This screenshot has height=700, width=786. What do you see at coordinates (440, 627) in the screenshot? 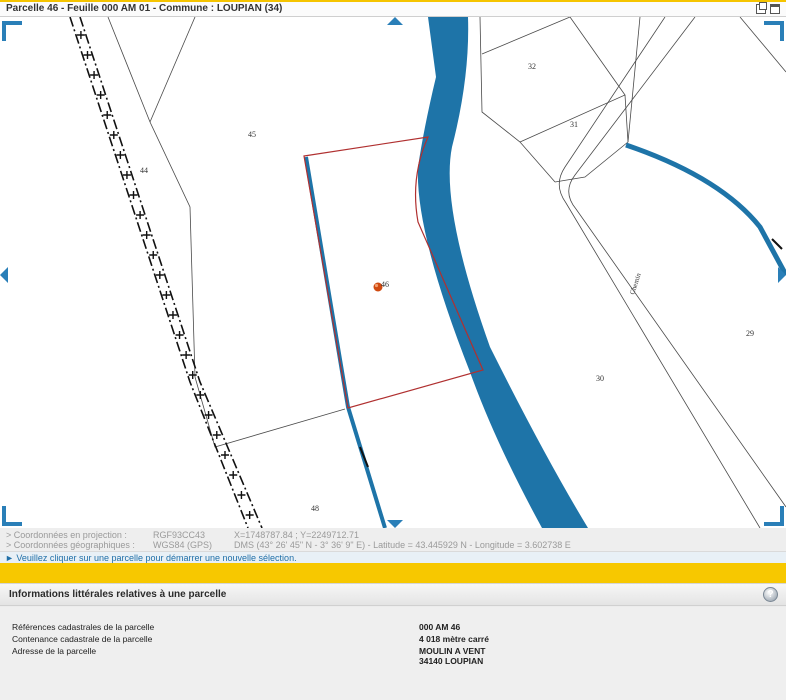
I see `cadastral-reference-value: 000 AM 46` at bounding box center [440, 627].